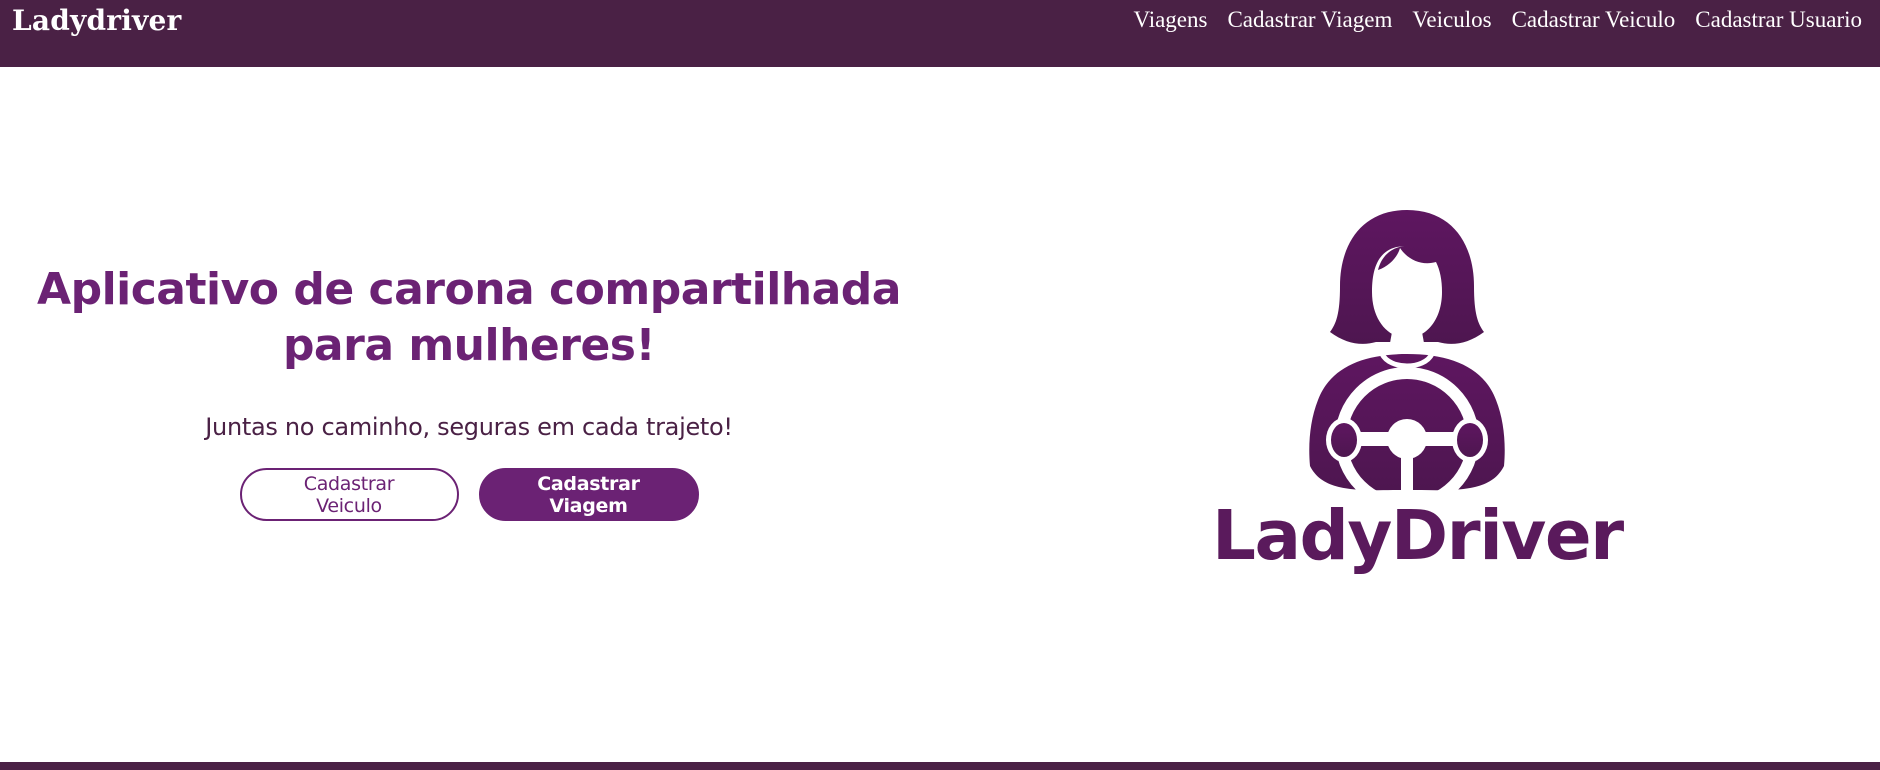 The height and width of the screenshot is (770, 1880). I want to click on nav-link-cadastrar-veiculo: Cadastrar Veiculo, so click(1594, 20).